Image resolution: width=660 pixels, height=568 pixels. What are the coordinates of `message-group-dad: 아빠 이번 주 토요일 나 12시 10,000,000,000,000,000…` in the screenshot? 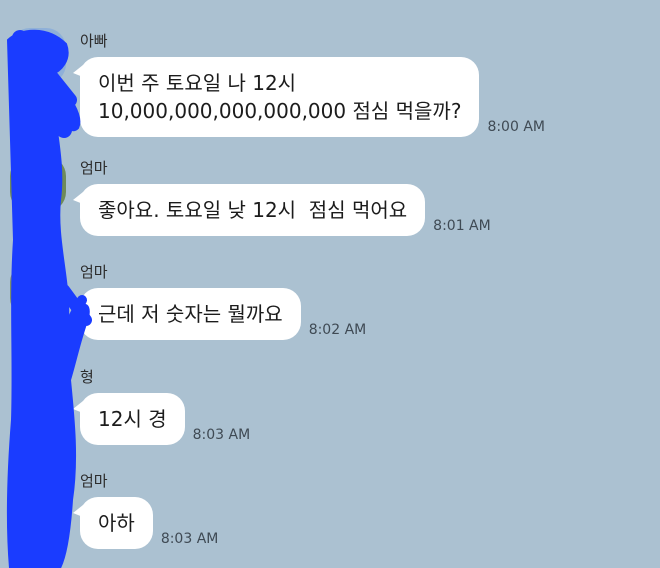 It's located at (308, 84).